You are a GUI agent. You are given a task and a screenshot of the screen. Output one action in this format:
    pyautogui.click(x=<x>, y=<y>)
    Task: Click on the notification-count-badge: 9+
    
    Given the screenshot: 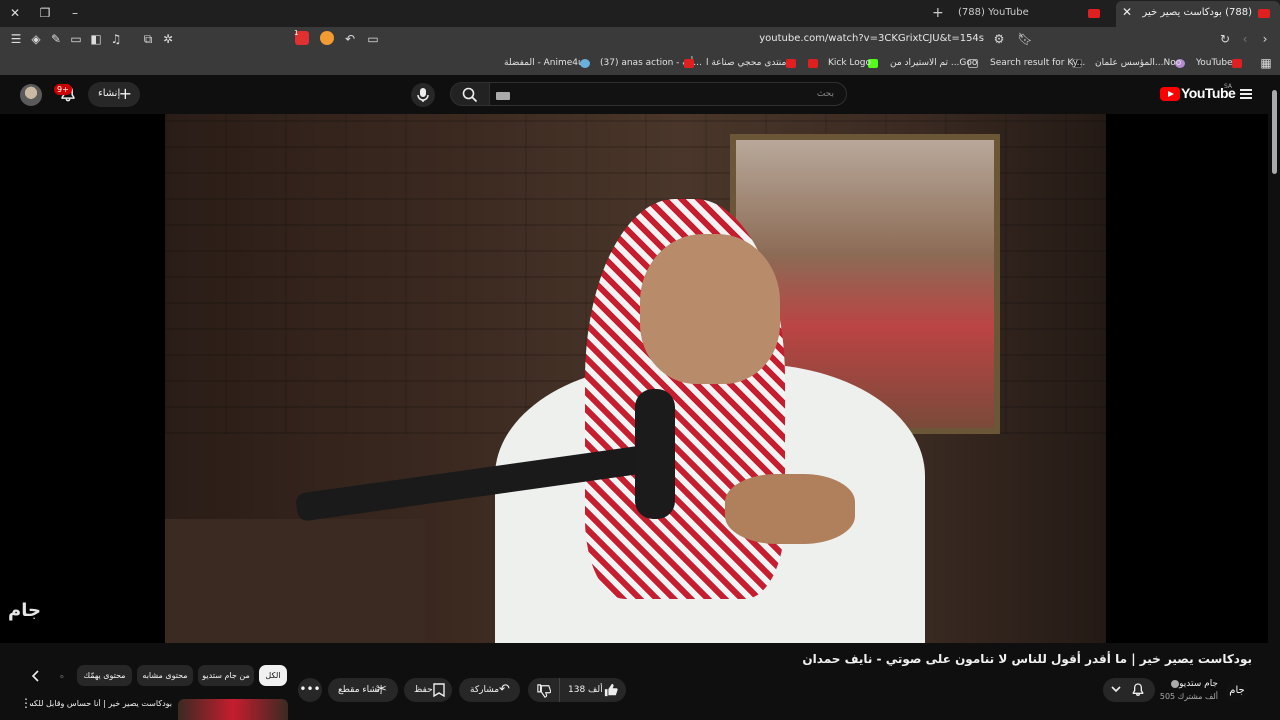 What is the action you would take?
    pyautogui.click(x=63, y=89)
    